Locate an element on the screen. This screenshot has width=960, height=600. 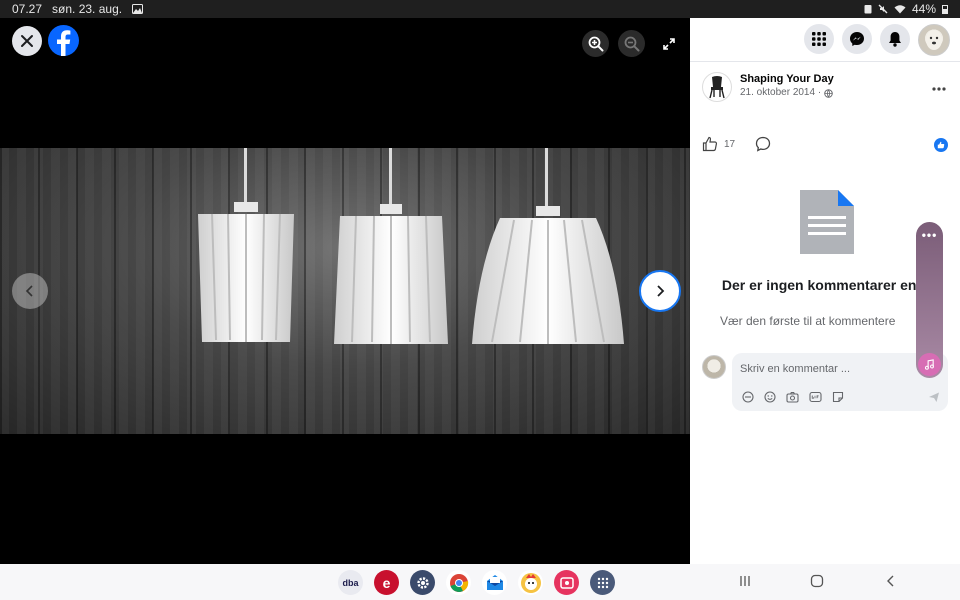
close-viewer-button is located at coordinates (27, 41).